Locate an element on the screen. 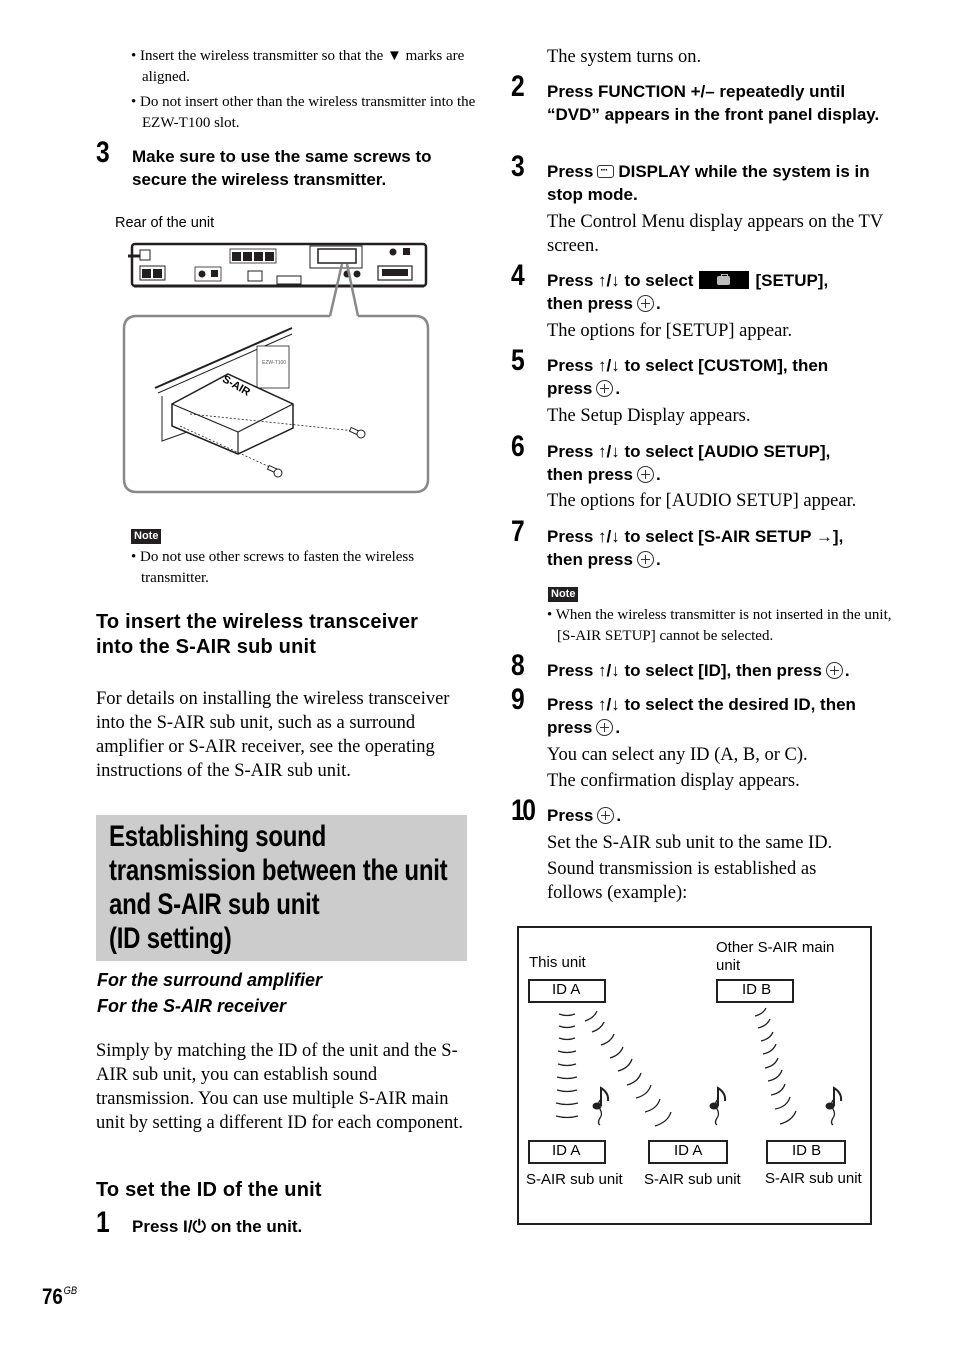  step-result: You can select any ID (A, B, or C). is located at coordinates (677, 755).